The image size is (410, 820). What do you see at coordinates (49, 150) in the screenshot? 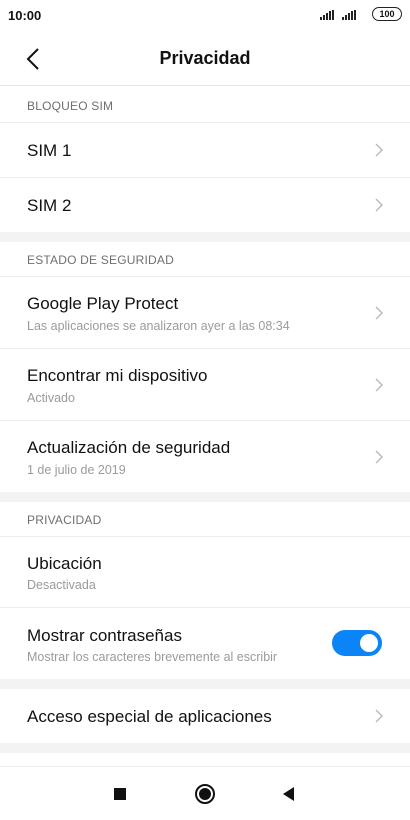
I see `row-title: SIM 1` at bounding box center [49, 150].